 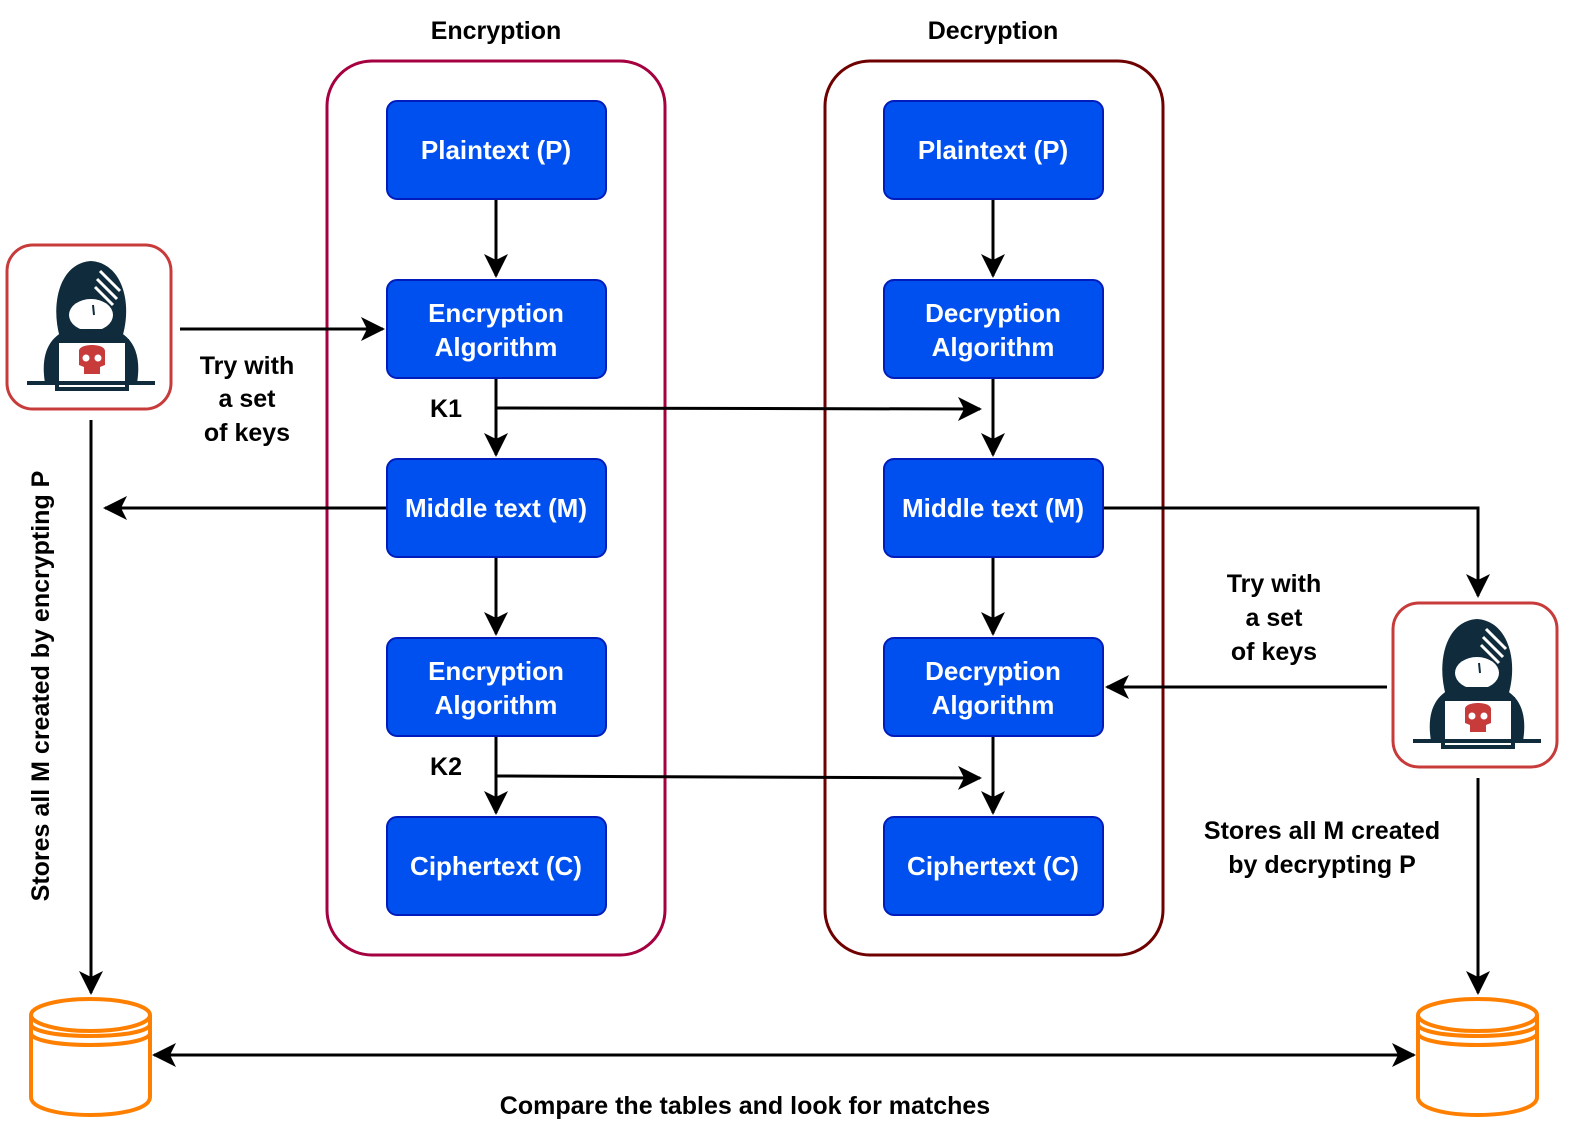 I want to click on k1-label: K1, so click(x=446, y=409).